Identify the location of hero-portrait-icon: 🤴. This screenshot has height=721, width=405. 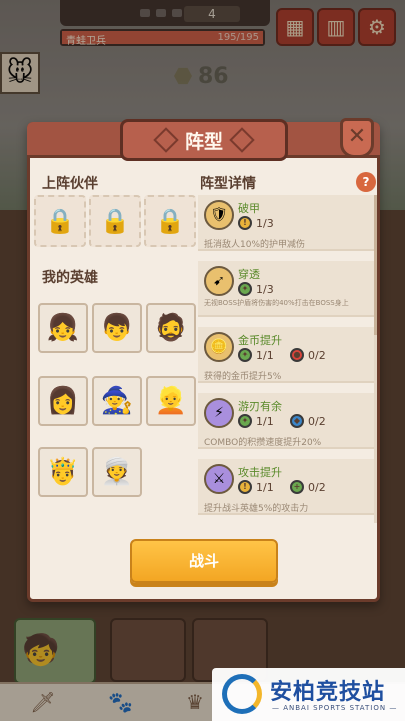
(63, 472).